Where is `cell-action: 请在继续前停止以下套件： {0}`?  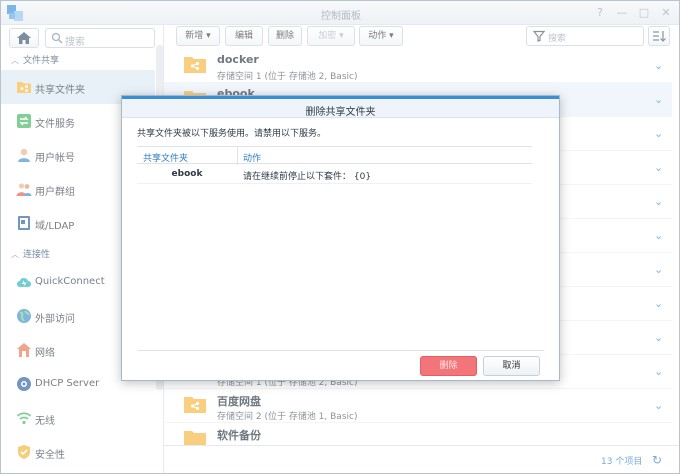 cell-action: 请在继续前停止以下套件： {0} is located at coordinates (307, 177).